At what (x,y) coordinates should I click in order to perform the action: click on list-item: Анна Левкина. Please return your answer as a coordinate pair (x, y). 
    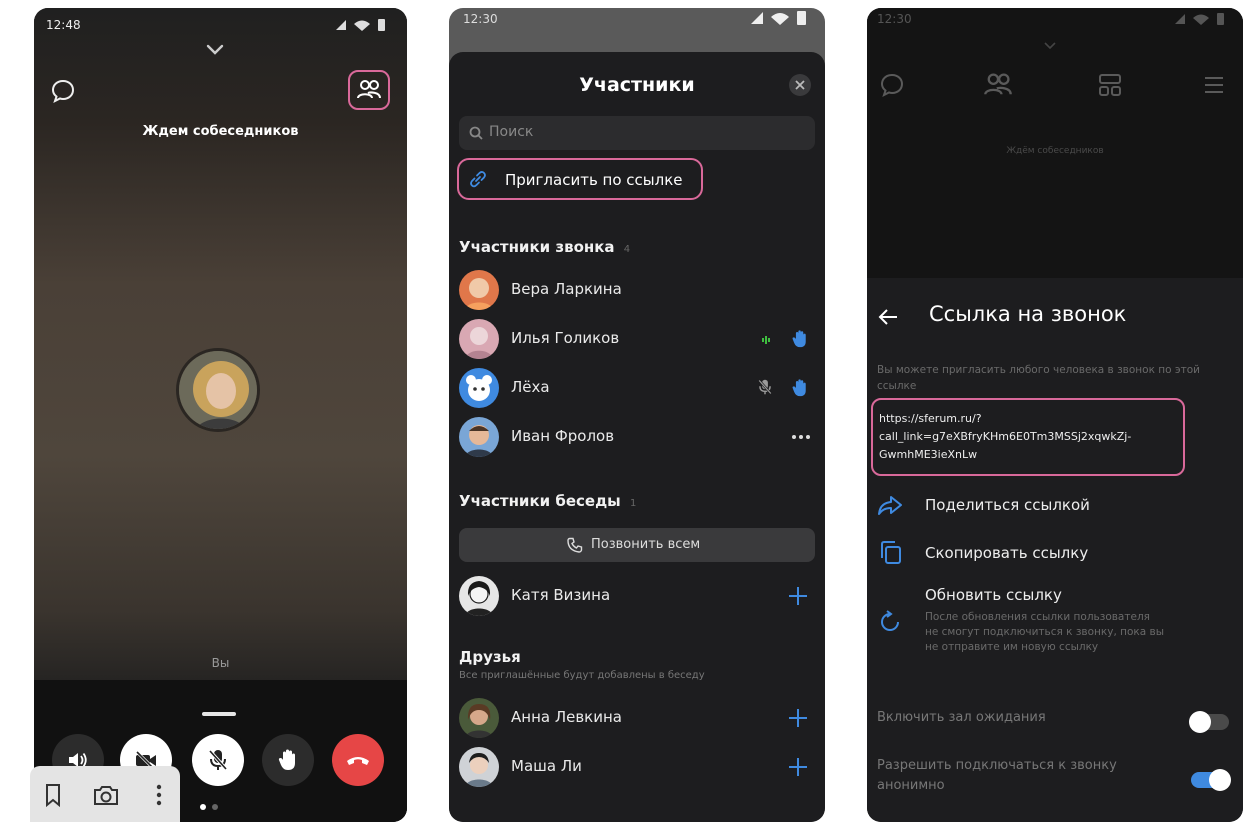
    Looking at the image, I should click on (637, 718).